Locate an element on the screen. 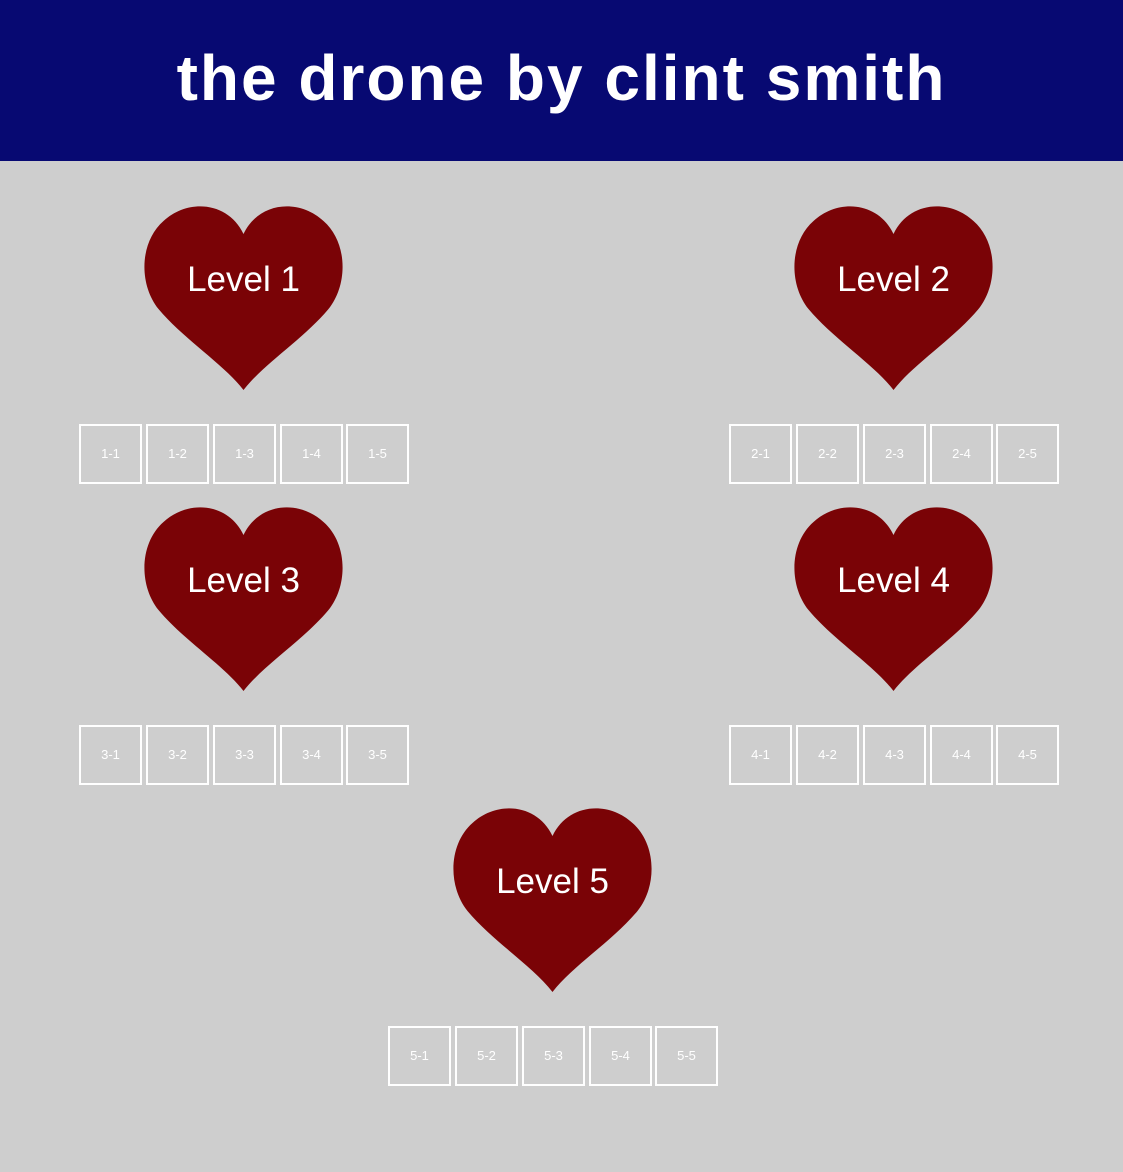 Image resolution: width=1123 pixels, height=1172 pixels. level-2-group: Level 2 2-1 2-2 2-3 2-4 2-5 is located at coordinates (895, 349).